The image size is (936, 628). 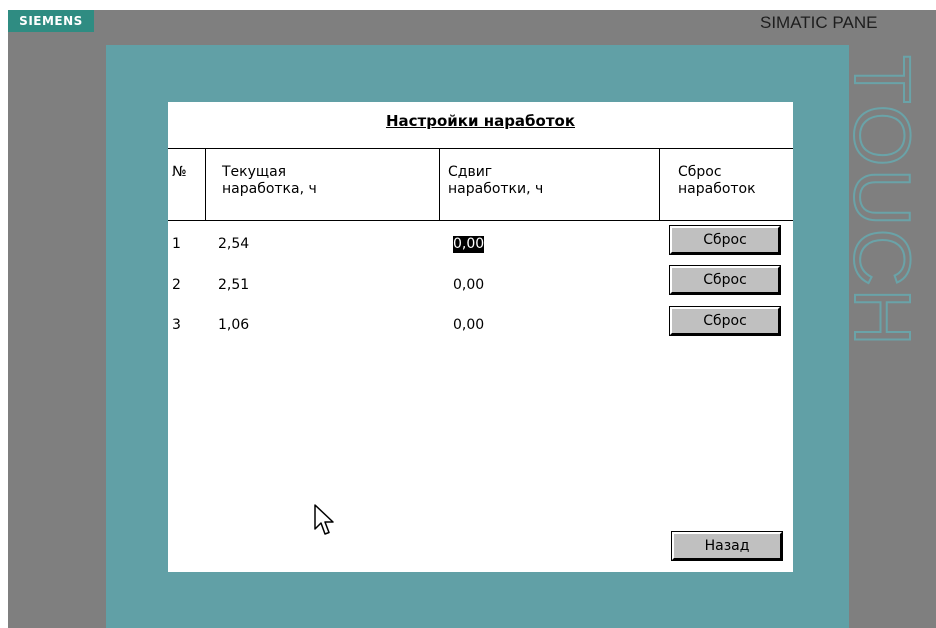 I want to click on current-runtime-value: 2,51, so click(x=234, y=285).